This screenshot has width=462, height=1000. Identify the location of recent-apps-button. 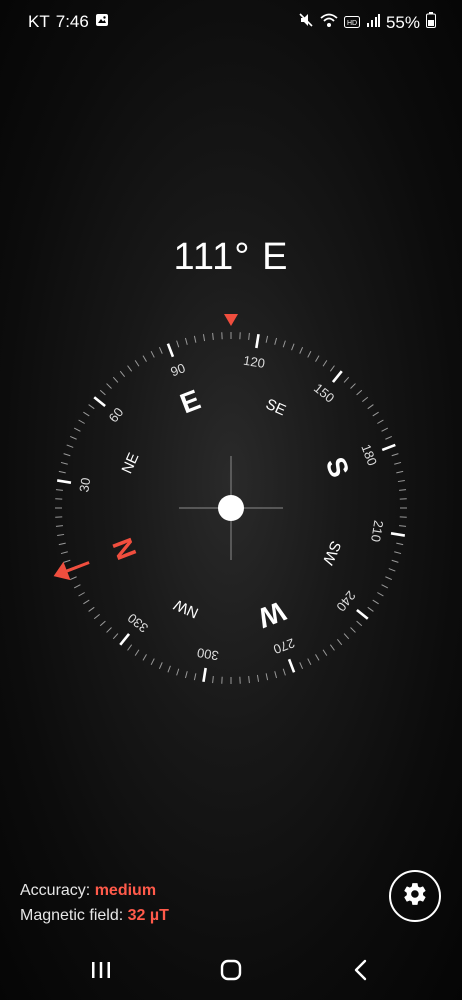
(101, 972).